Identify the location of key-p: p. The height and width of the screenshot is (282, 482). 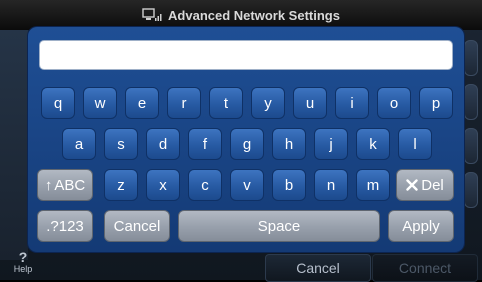
(436, 103).